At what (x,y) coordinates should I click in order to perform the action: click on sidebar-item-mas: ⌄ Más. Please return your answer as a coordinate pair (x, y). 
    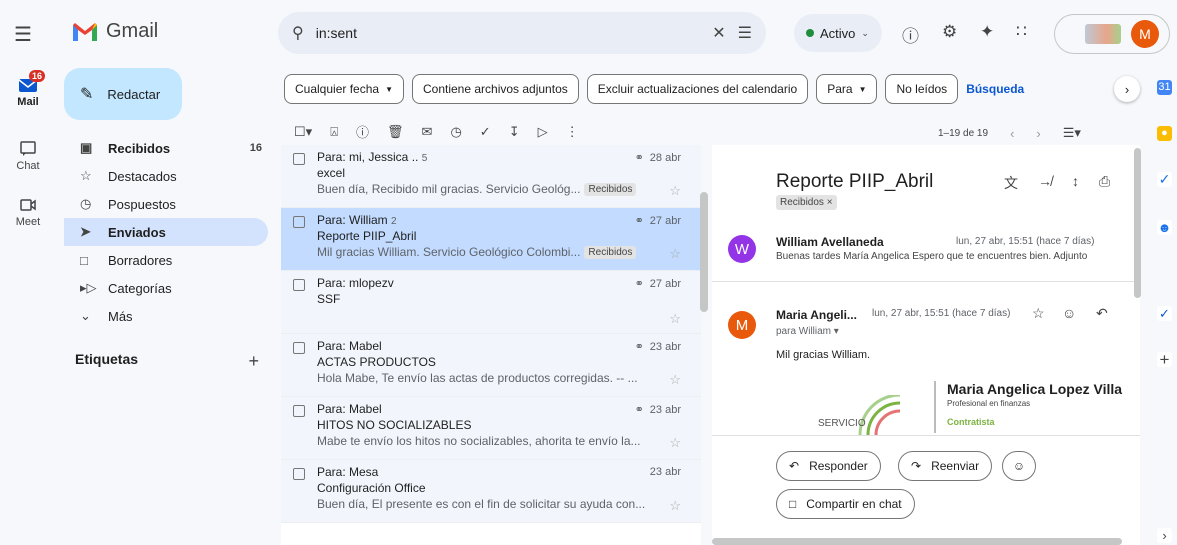
    Looking at the image, I should click on (166, 316).